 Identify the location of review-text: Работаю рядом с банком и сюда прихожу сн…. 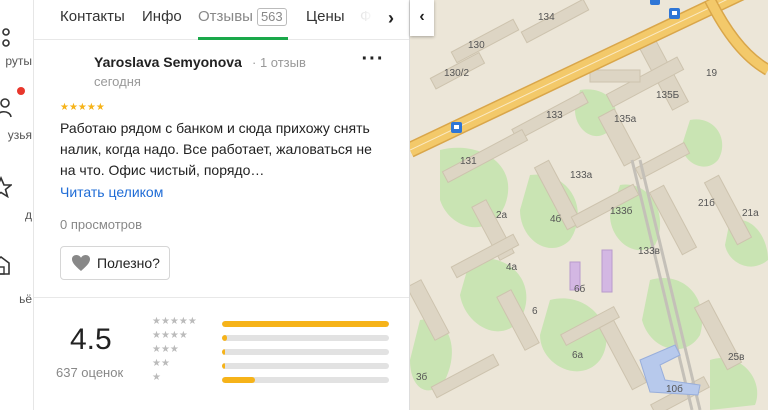
(216, 149).